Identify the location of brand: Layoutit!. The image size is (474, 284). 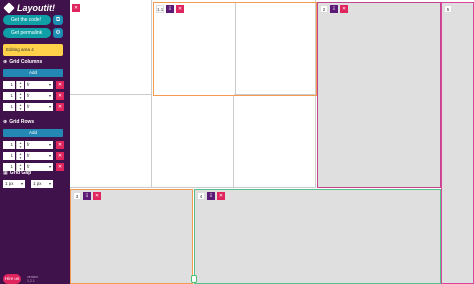
(29, 8).